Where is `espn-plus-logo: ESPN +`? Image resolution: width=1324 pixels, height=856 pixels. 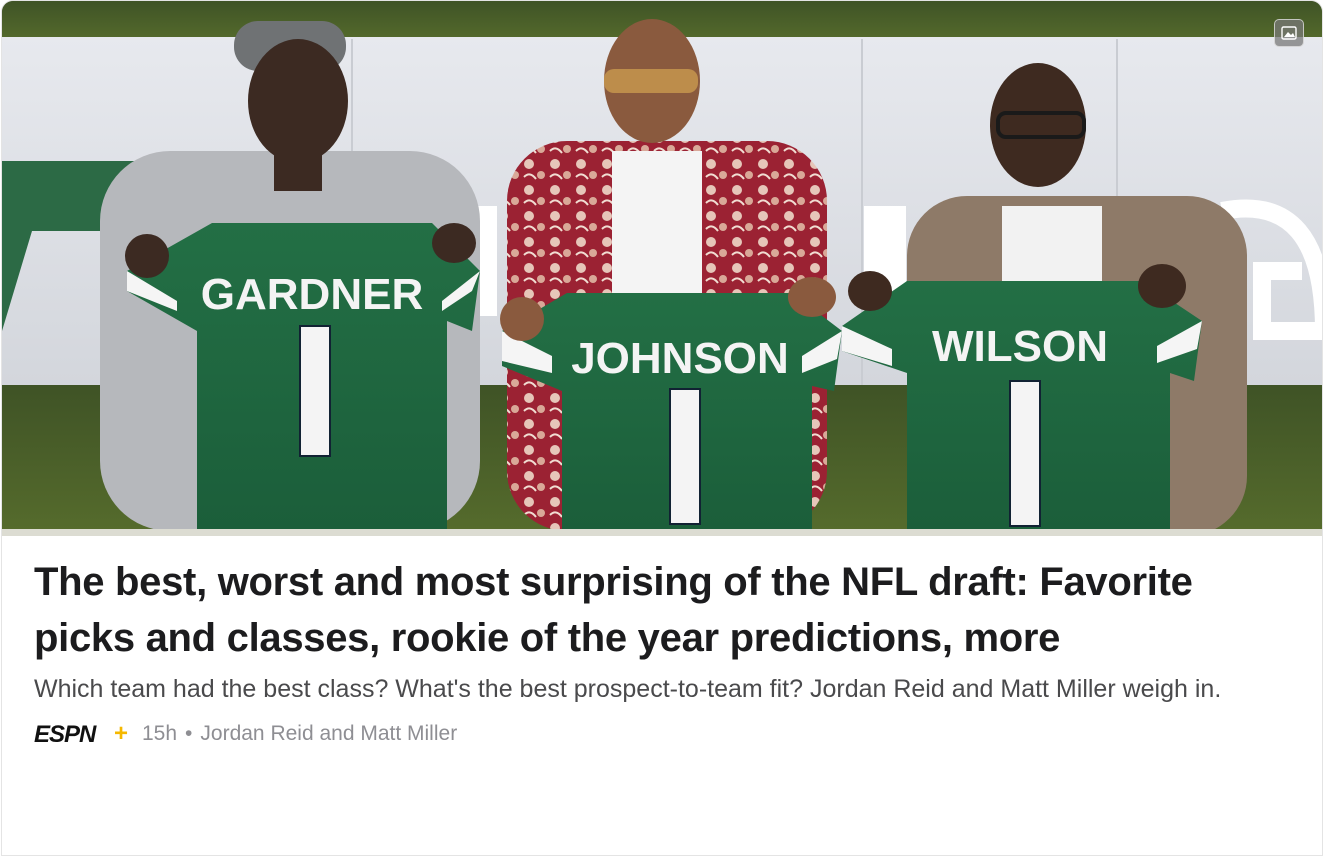
espn-plus-logo: ESPN + is located at coordinates (83, 734).